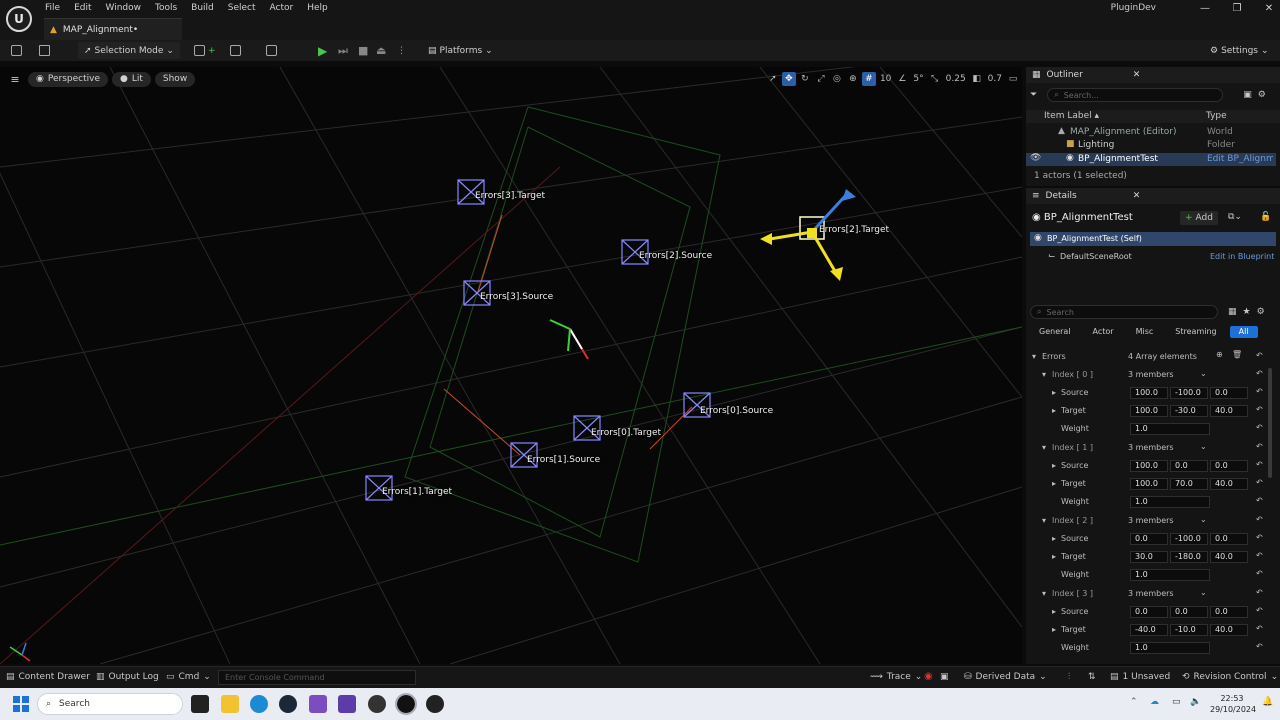 The height and width of the screenshot is (720, 1280). What do you see at coordinates (1154, 702) in the screenshot?
I see `onedrive-icon: ☁` at bounding box center [1154, 702].